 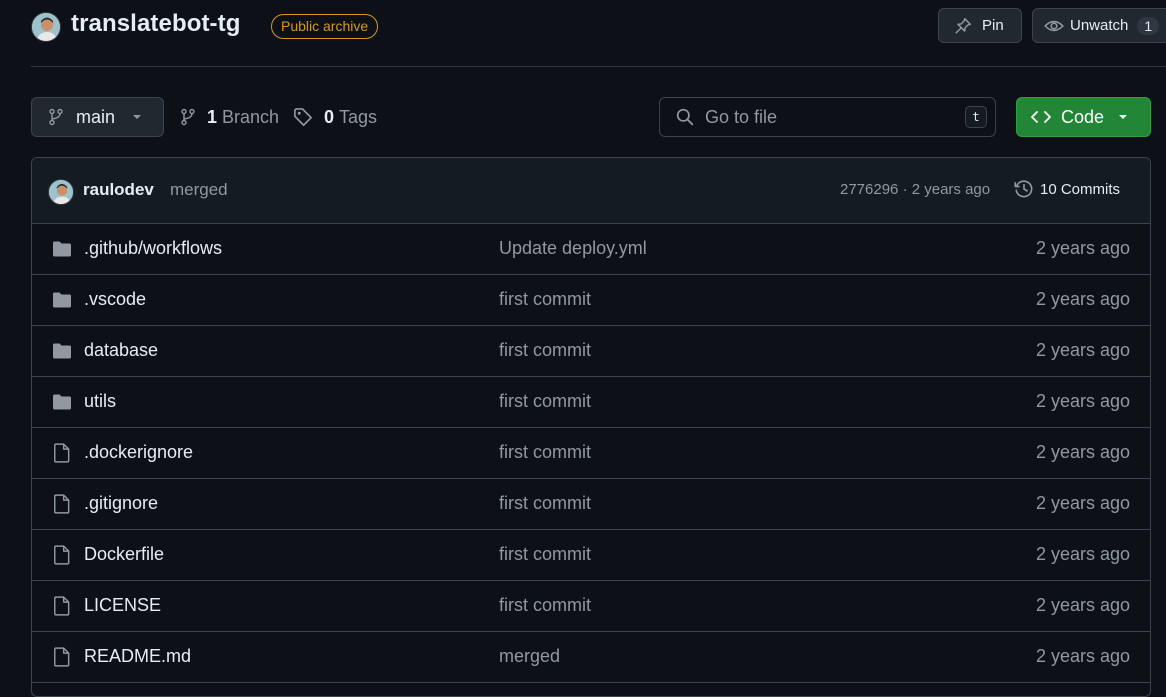 I want to click on tag-count: 0, so click(x=329, y=116).